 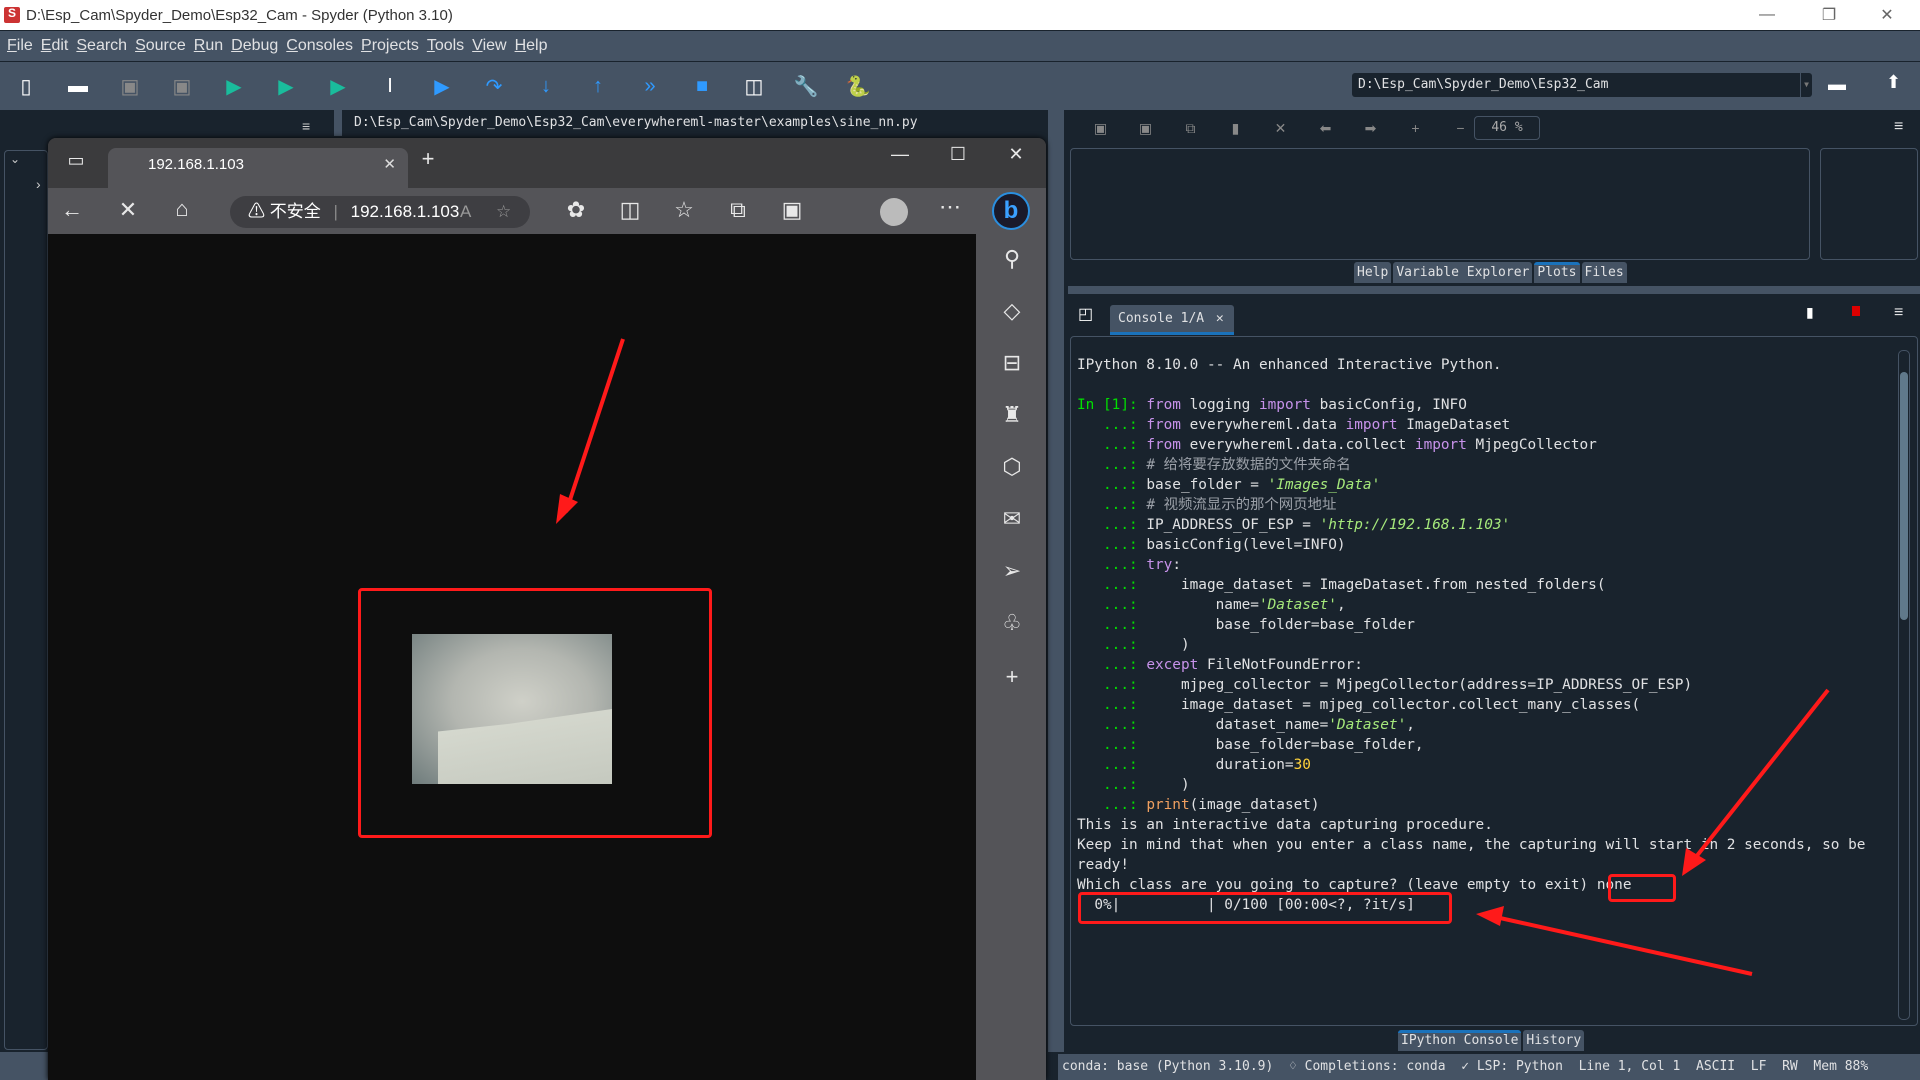 I want to click on save-all-plots-icon: ▣, so click(x=1145, y=128).